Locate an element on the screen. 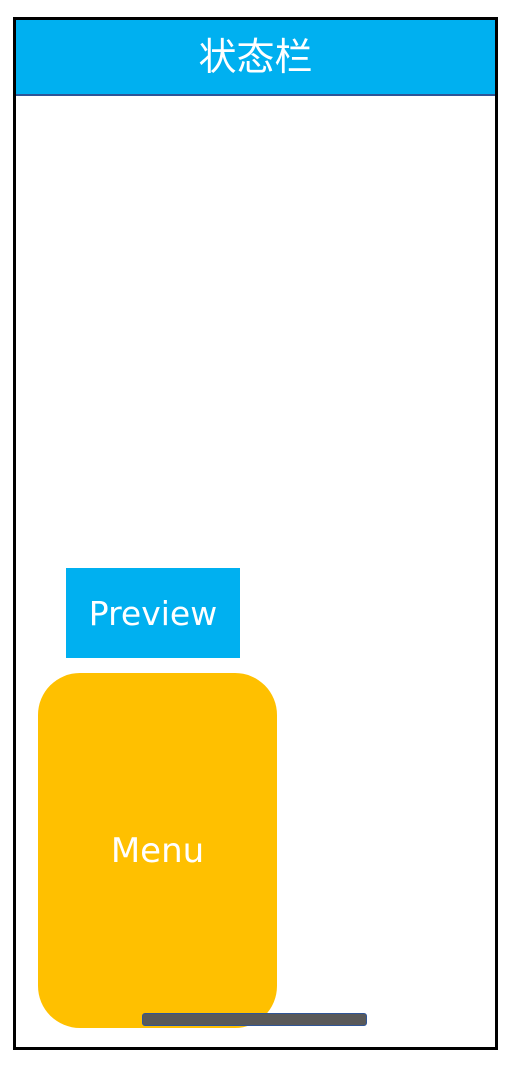 This screenshot has height=1065, width=509. home-indicator is located at coordinates (254, 1019).